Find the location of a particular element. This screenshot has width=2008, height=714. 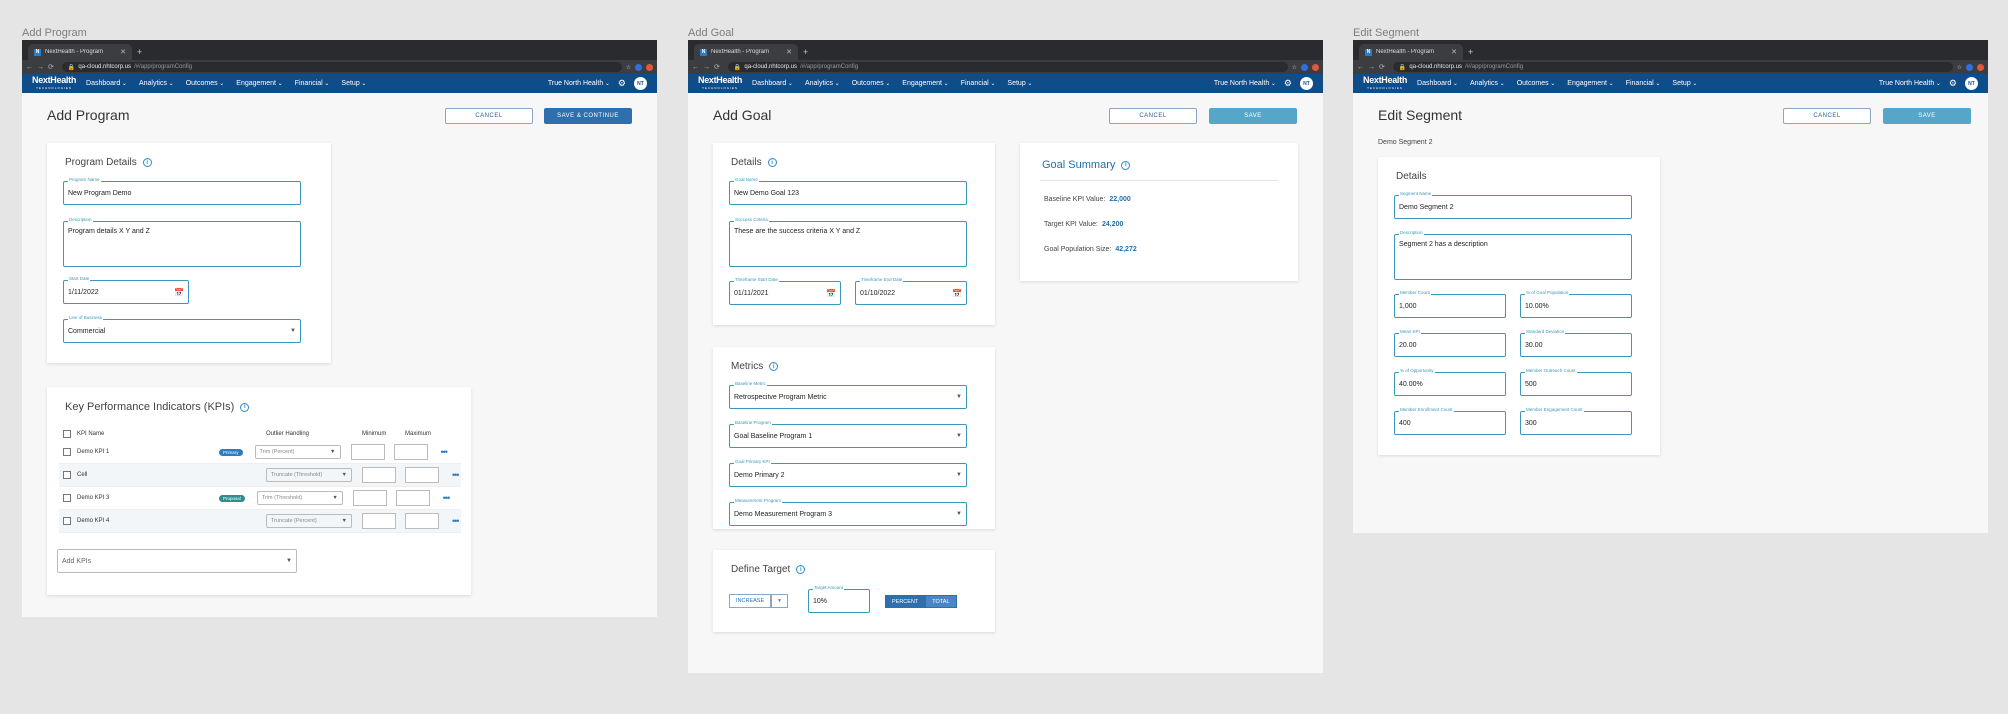

goal-name-field: Goal Name New Demo Goal 123 is located at coordinates (848, 191).